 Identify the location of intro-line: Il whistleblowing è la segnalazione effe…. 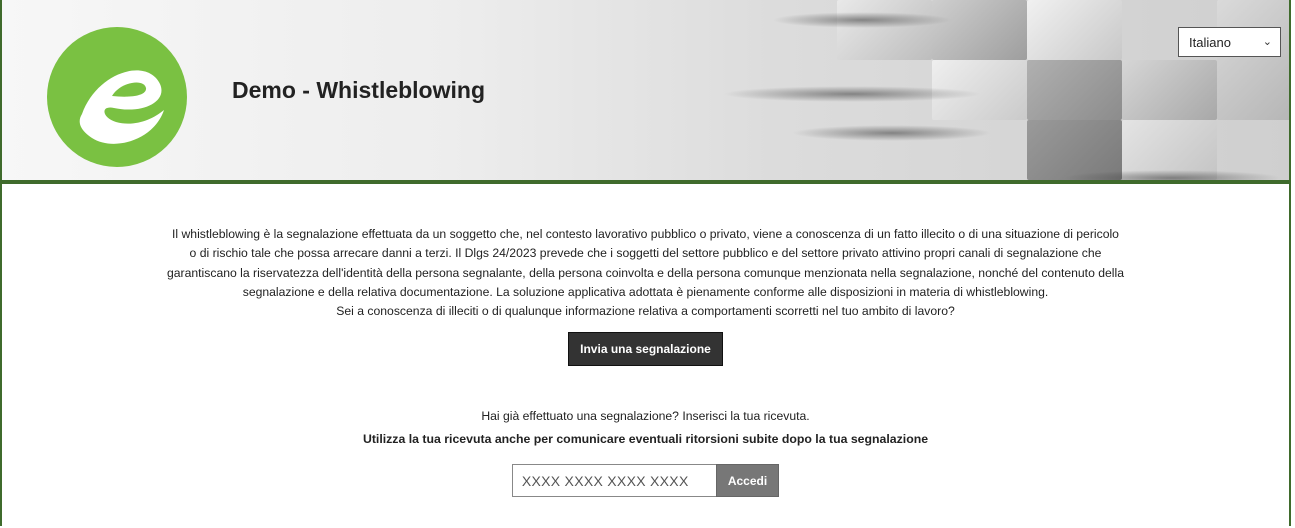
(645, 234).